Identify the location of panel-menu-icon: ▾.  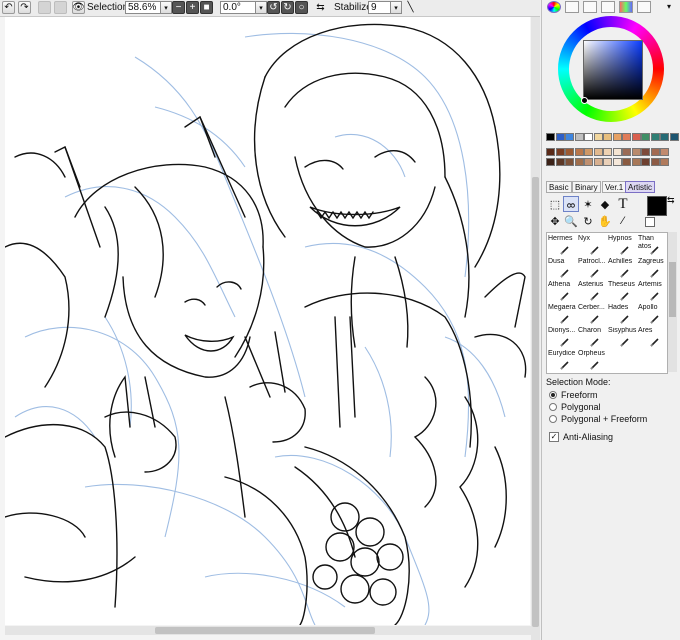
(669, 6).